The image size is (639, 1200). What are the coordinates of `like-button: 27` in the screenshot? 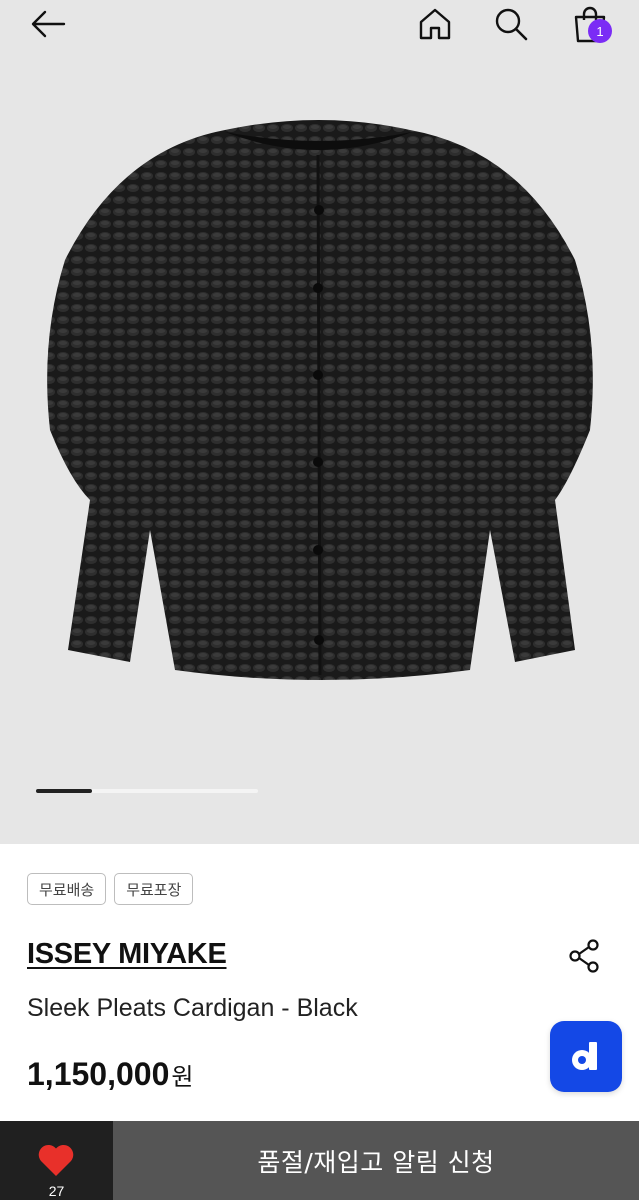 It's located at (56, 1160).